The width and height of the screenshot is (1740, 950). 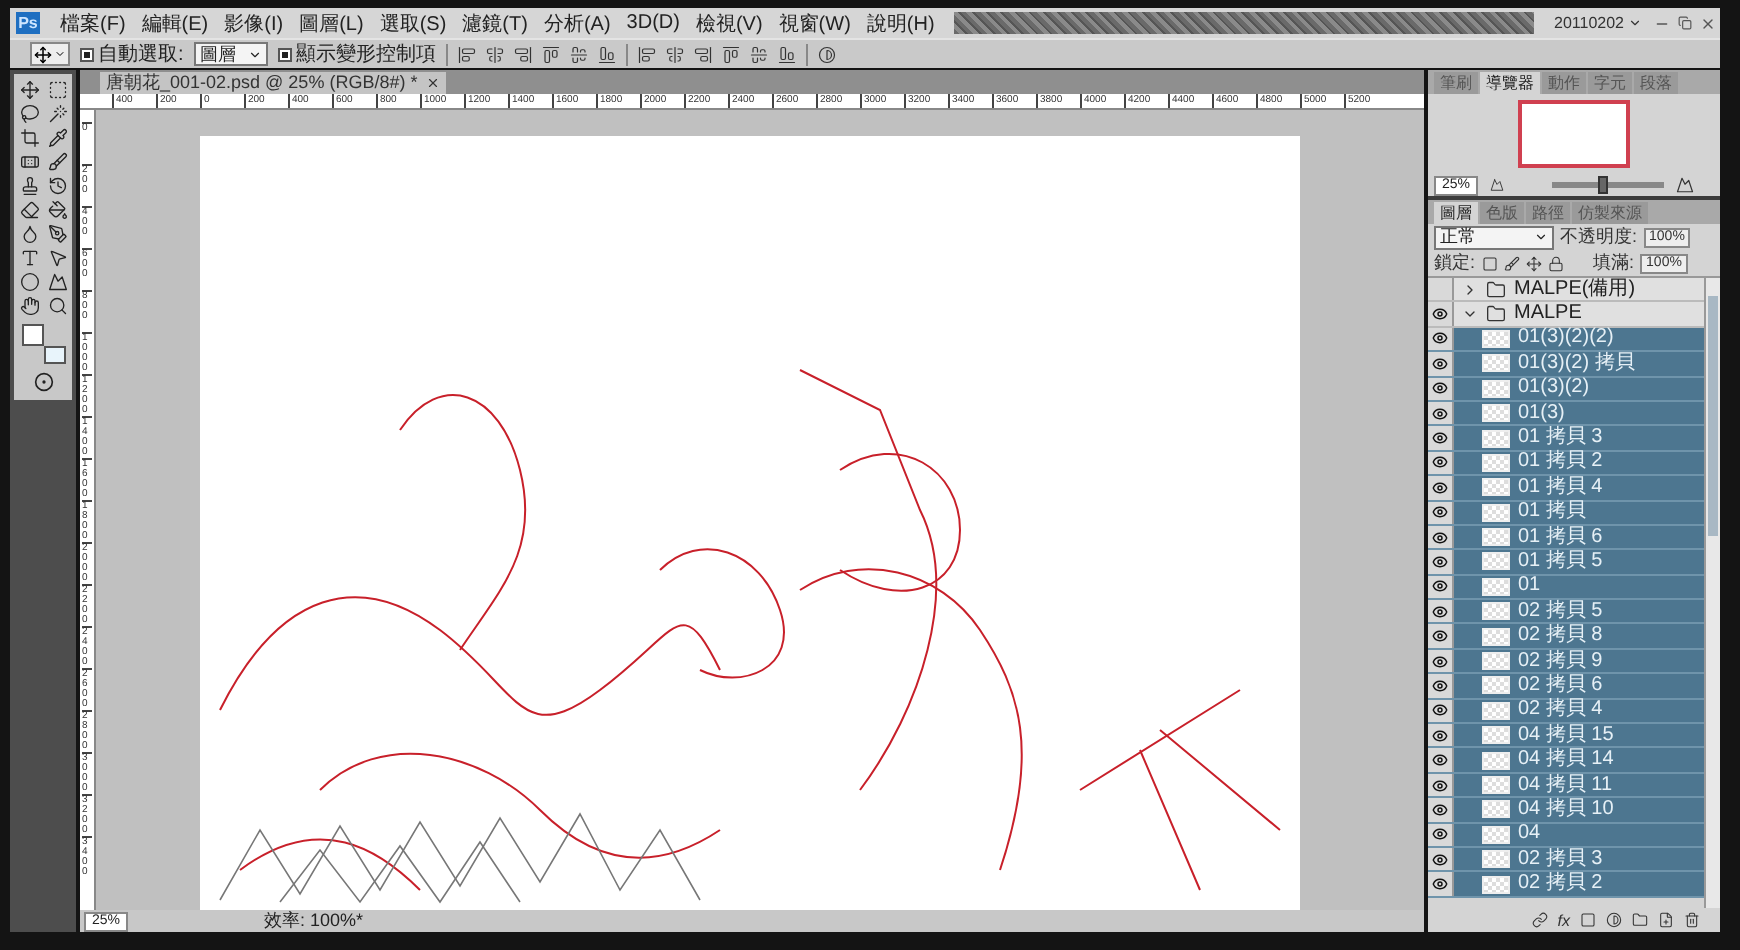 I want to click on layer-row: 01 拷貝 2, so click(x=1566, y=464).